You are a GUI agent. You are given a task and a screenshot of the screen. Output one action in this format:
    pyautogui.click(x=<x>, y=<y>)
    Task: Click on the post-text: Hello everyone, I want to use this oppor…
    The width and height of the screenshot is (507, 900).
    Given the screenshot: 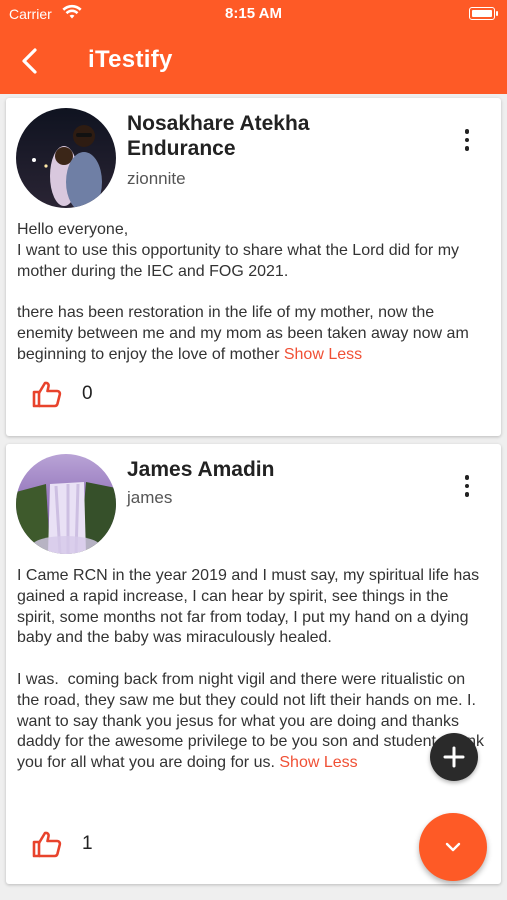 What is the action you would take?
    pyautogui.click(x=243, y=292)
    